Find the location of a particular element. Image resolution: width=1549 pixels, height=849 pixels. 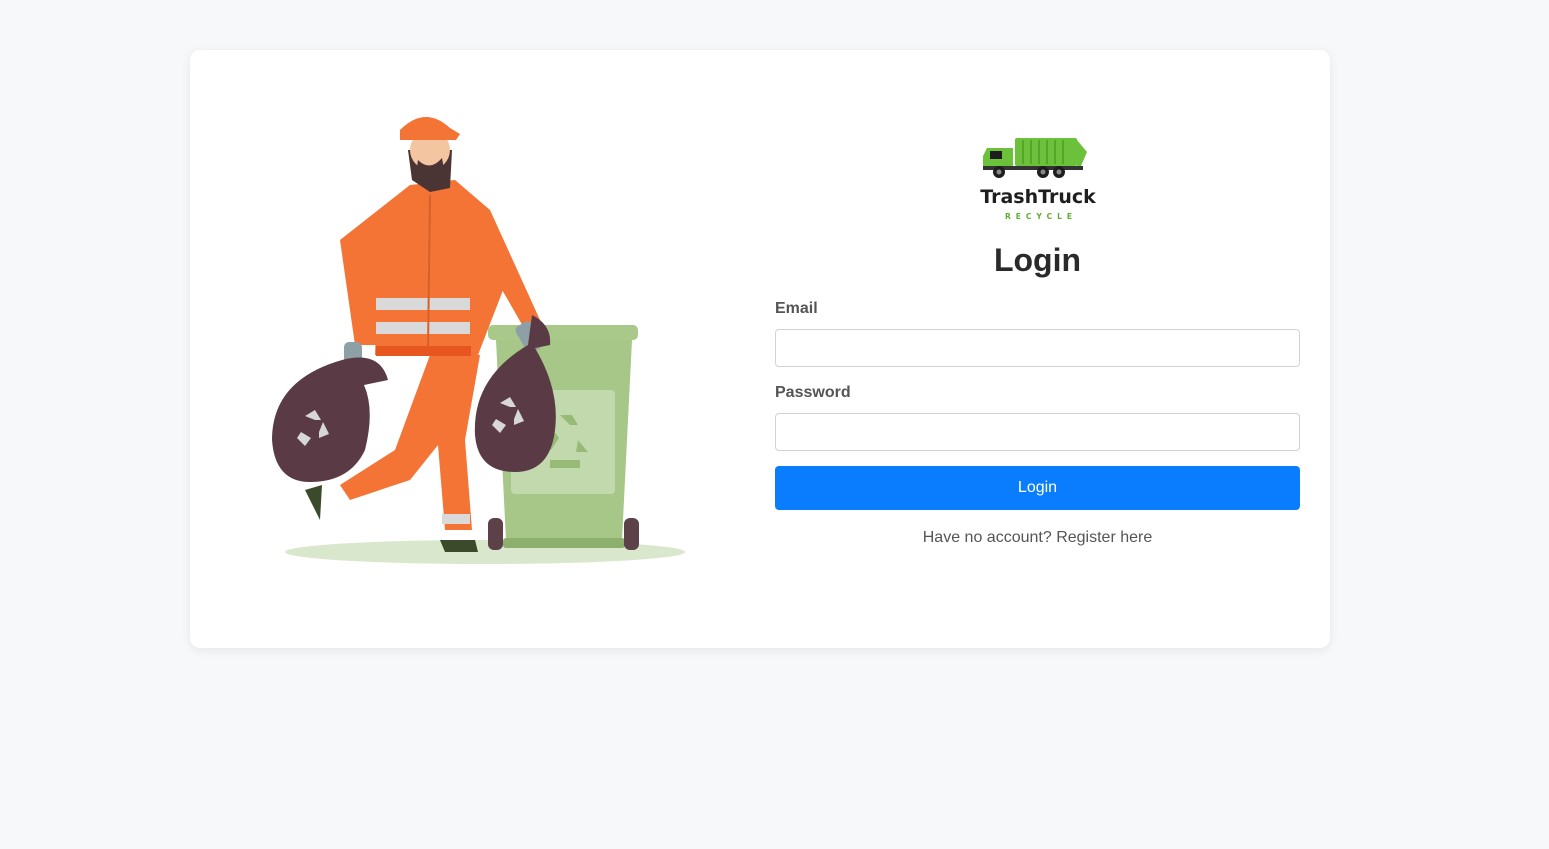

register-prompt: Have no account? Register here is located at coordinates (1037, 538).